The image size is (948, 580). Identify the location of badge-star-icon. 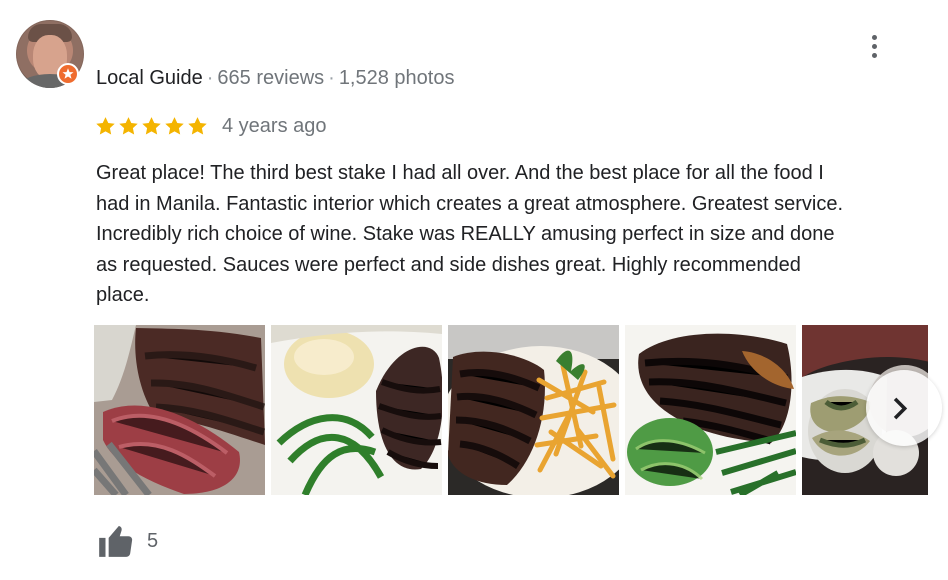
(68, 73).